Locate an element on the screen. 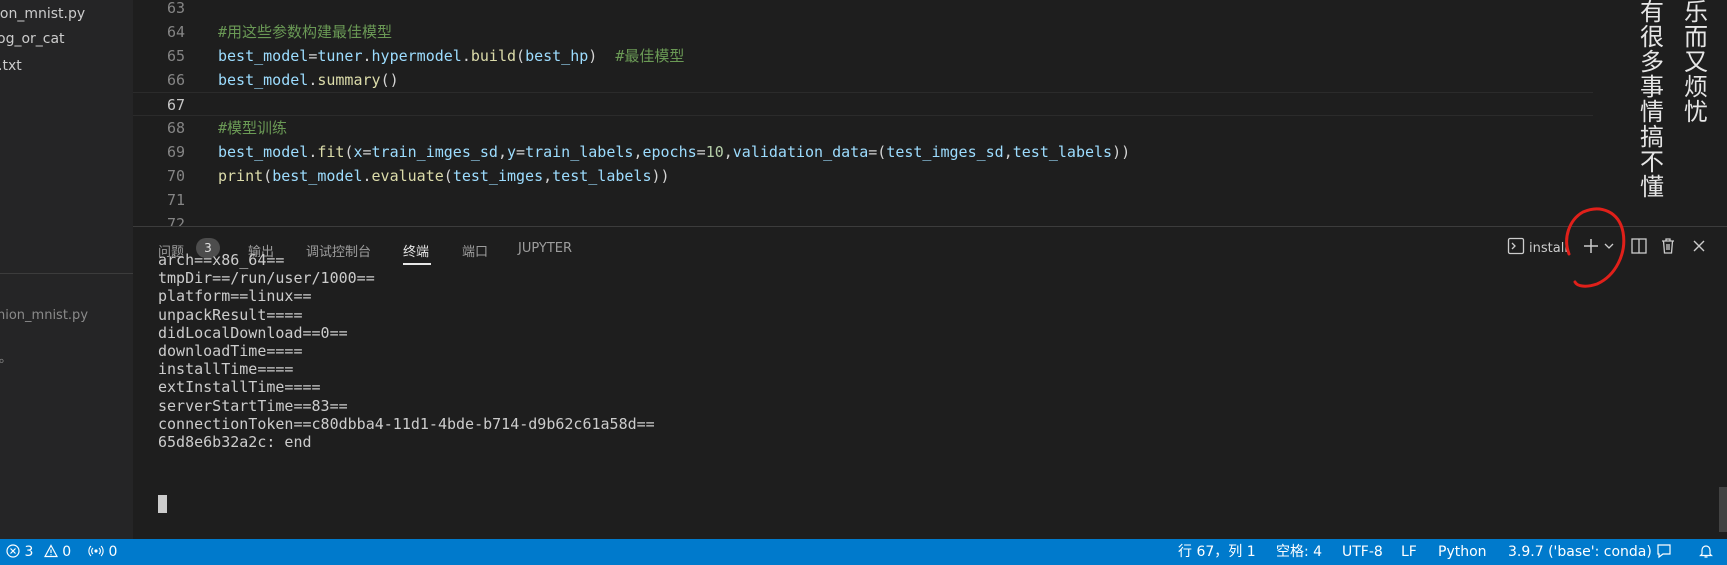 This screenshot has width=1727, height=565. line-number: 63 is located at coordinates (175, 8).